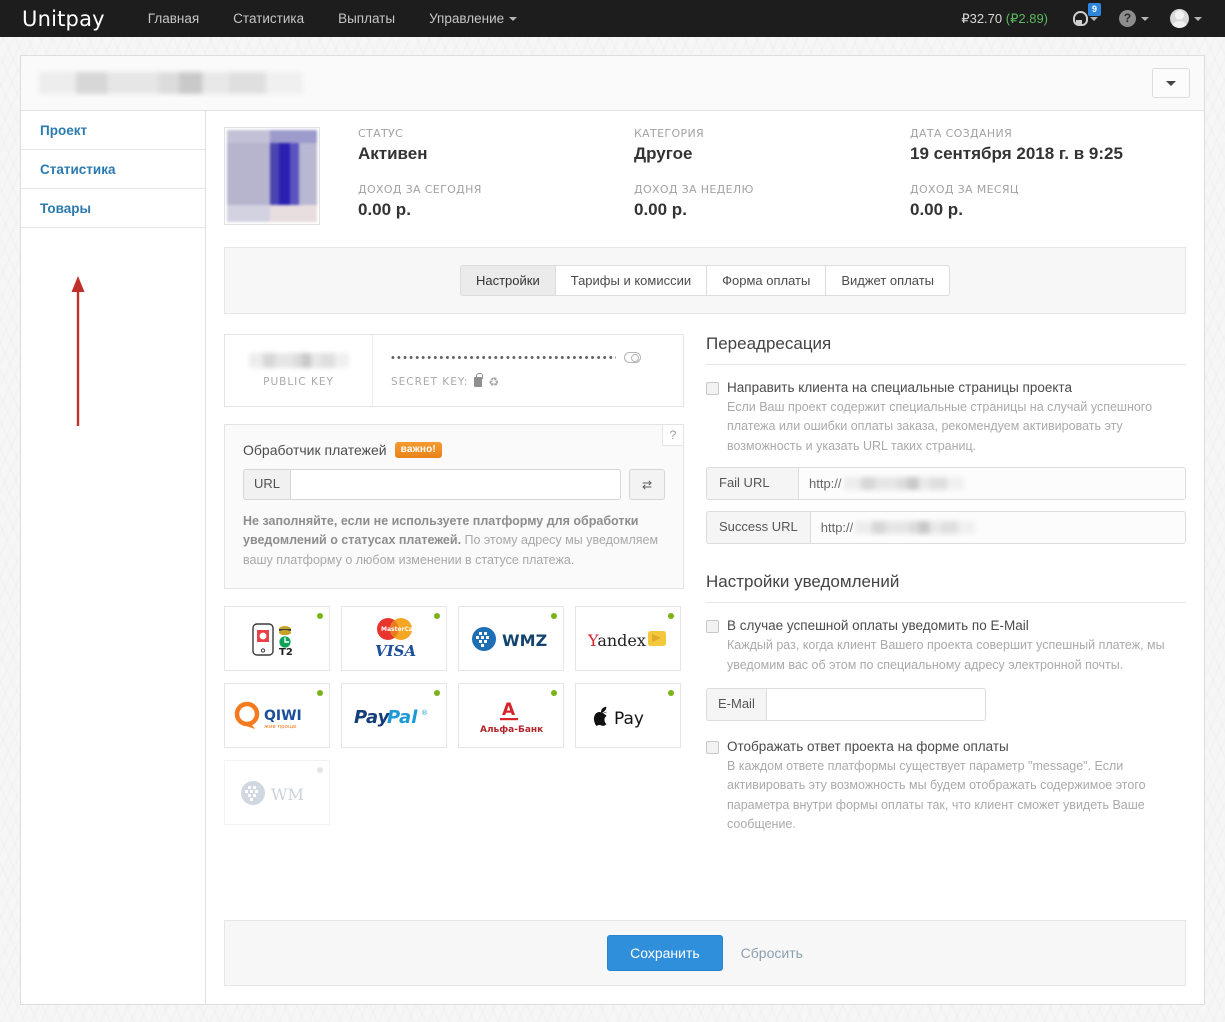 This screenshot has width=1225, height=1022. I want to click on eye-toggle-icon, so click(633, 358).